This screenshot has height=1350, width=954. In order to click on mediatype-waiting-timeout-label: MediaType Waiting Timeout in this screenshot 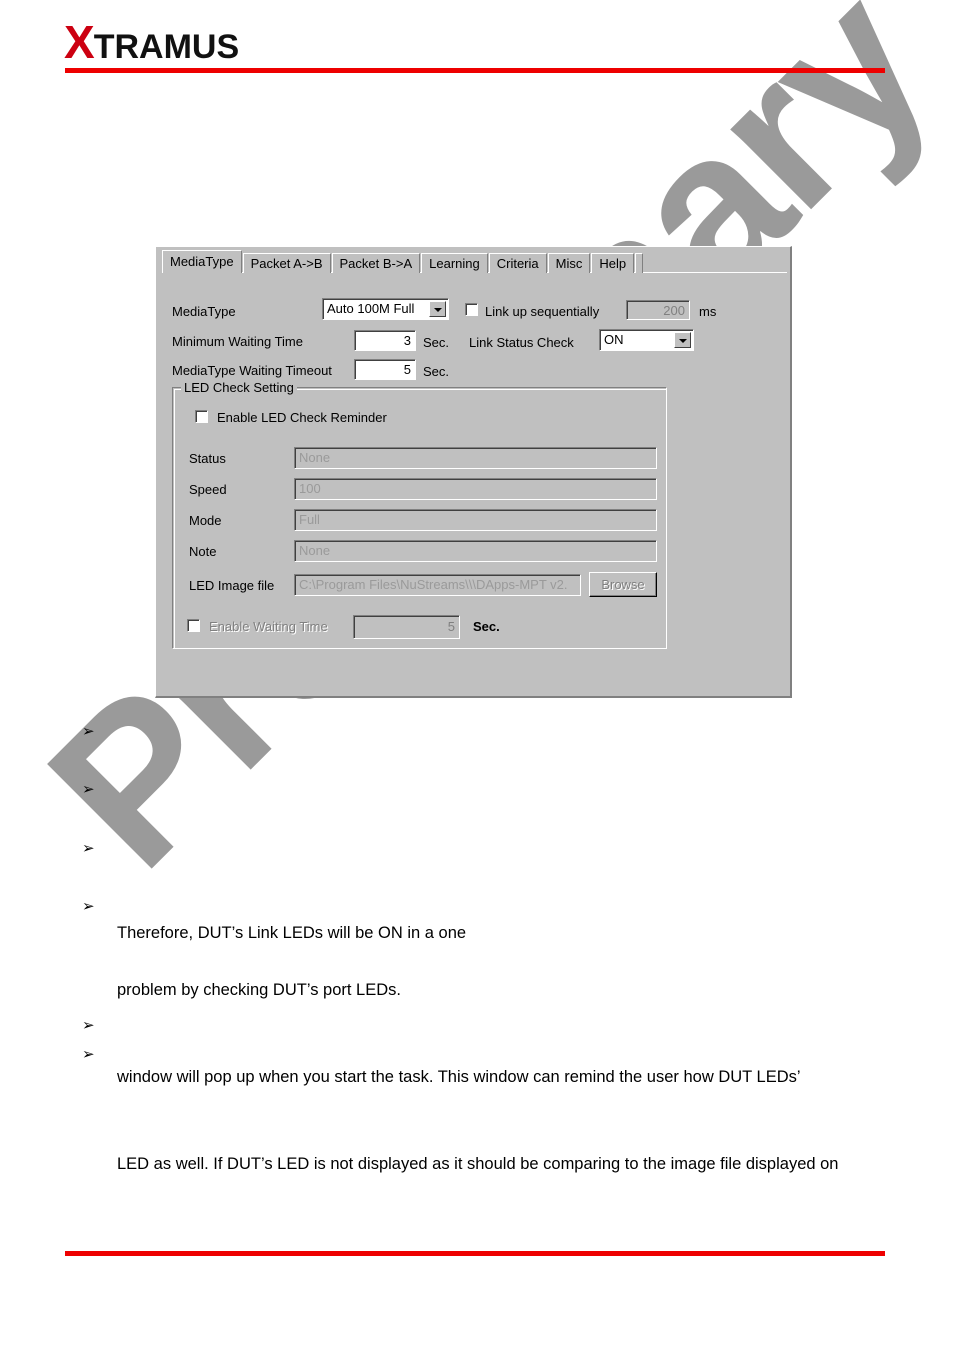, I will do `click(252, 370)`.